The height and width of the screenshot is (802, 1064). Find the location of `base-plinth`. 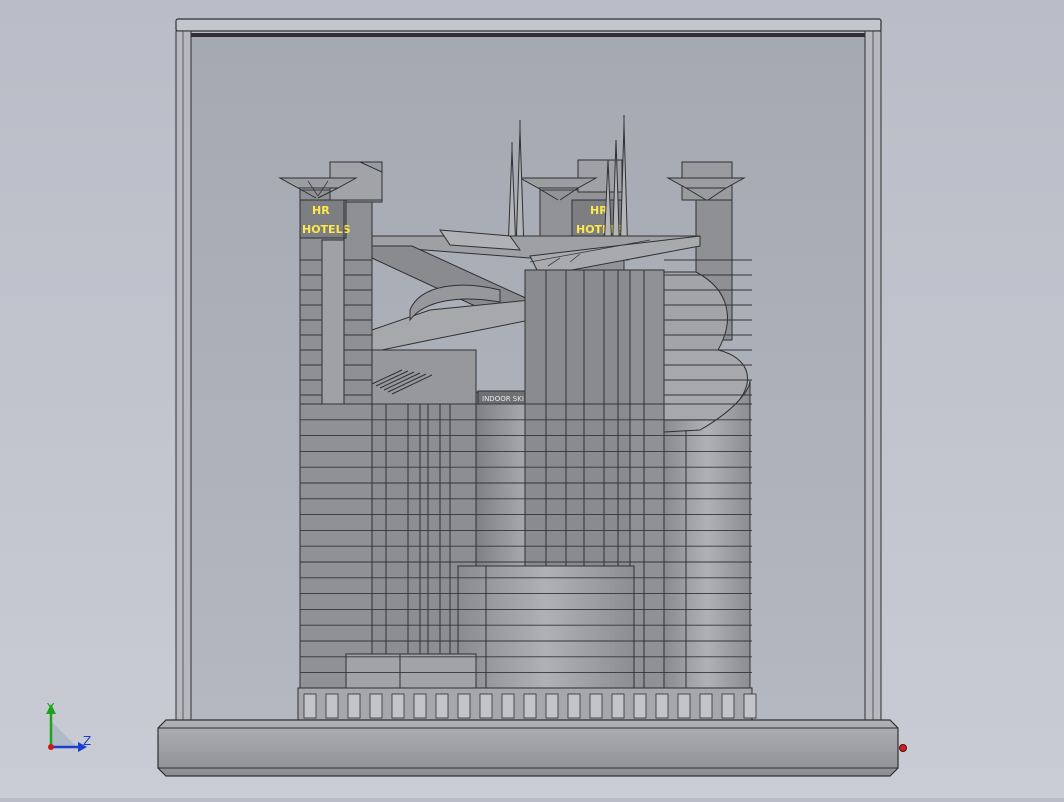

base-plinth is located at coordinates (532, 748).